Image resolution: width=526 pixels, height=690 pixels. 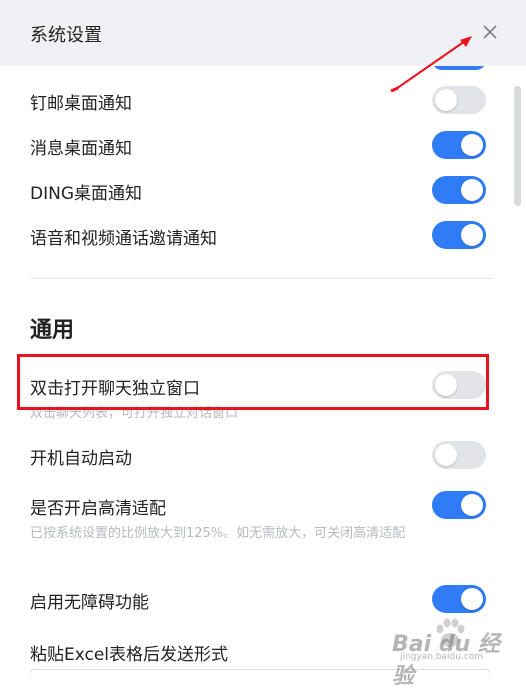 What do you see at coordinates (253, 382) in the screenshot?
I see `annotation-highlight-box` at bounding box center [253, 382].